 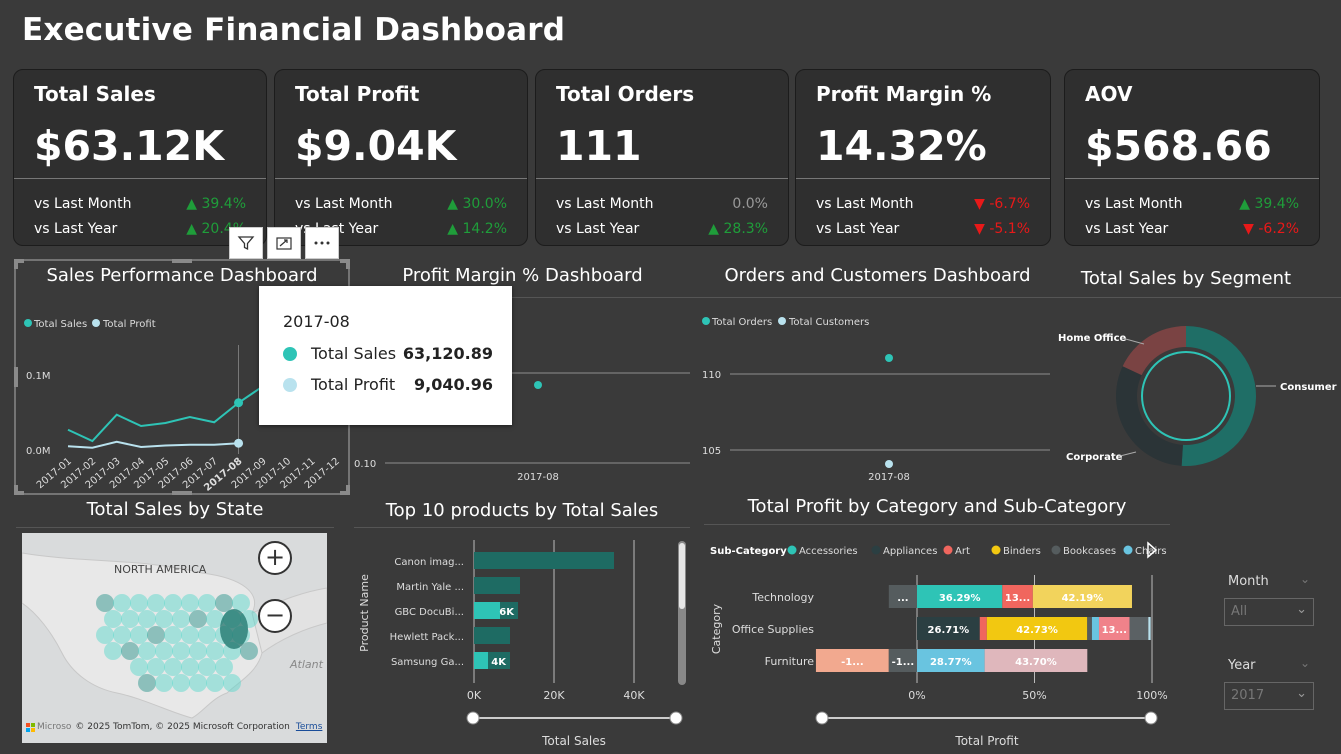 I want to click on kpi-value: $63.12K, so click(x=129, y=146).